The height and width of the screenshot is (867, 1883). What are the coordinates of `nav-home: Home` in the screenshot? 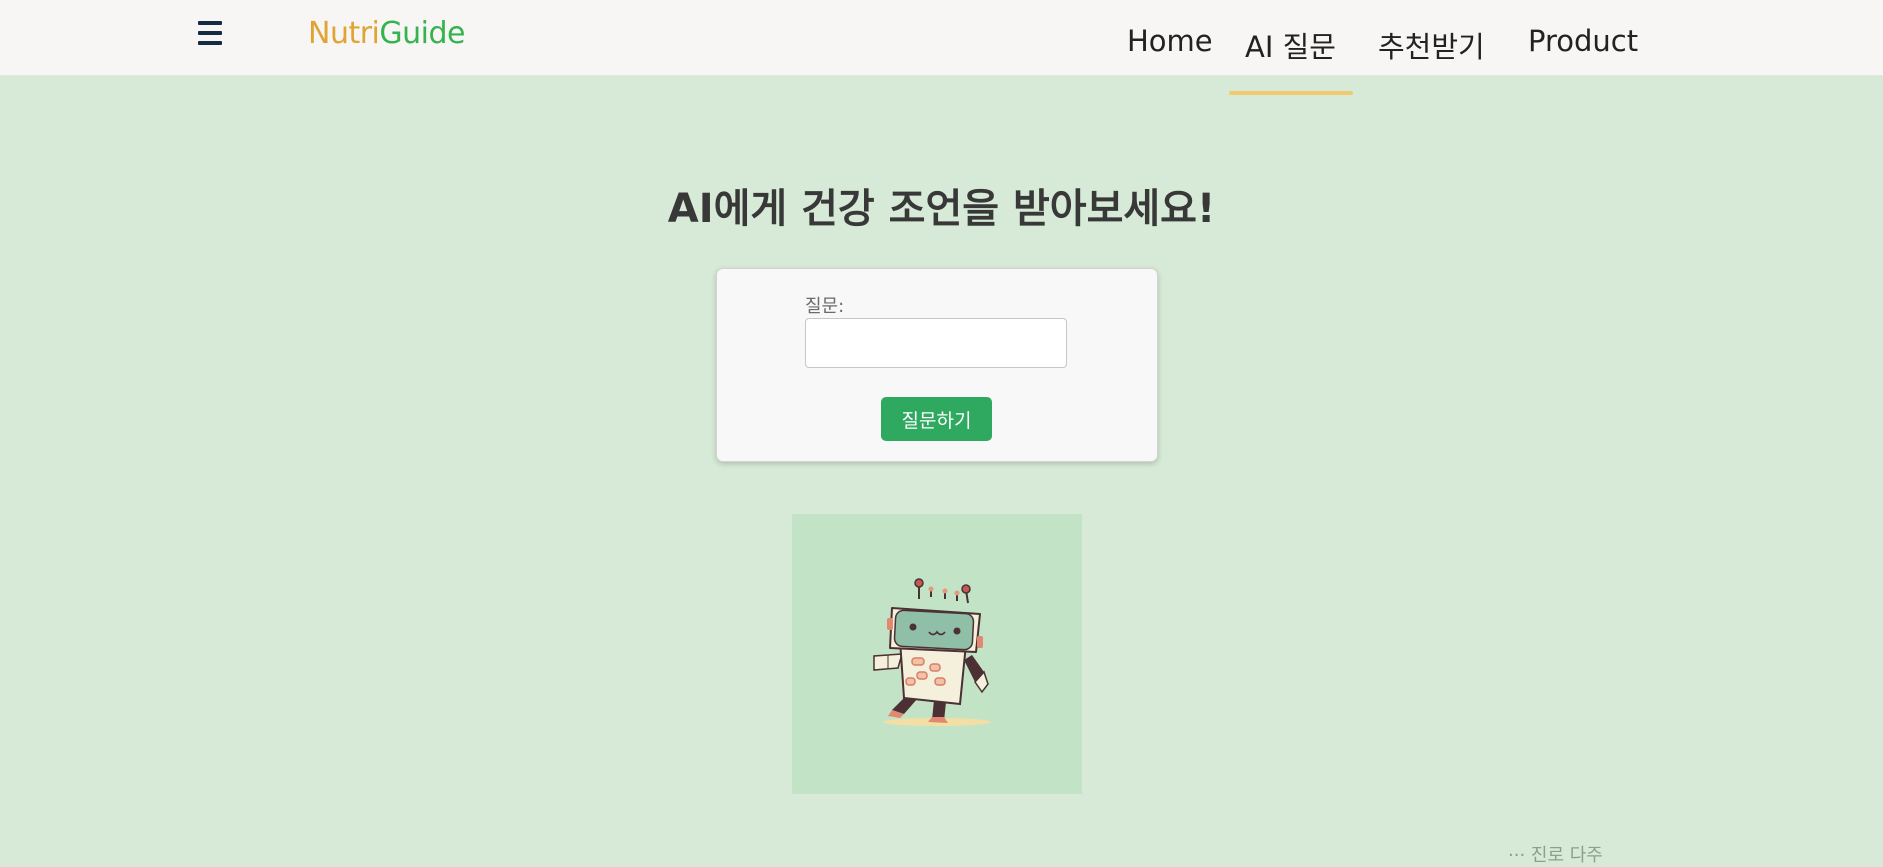 It's located at (1170, 41).